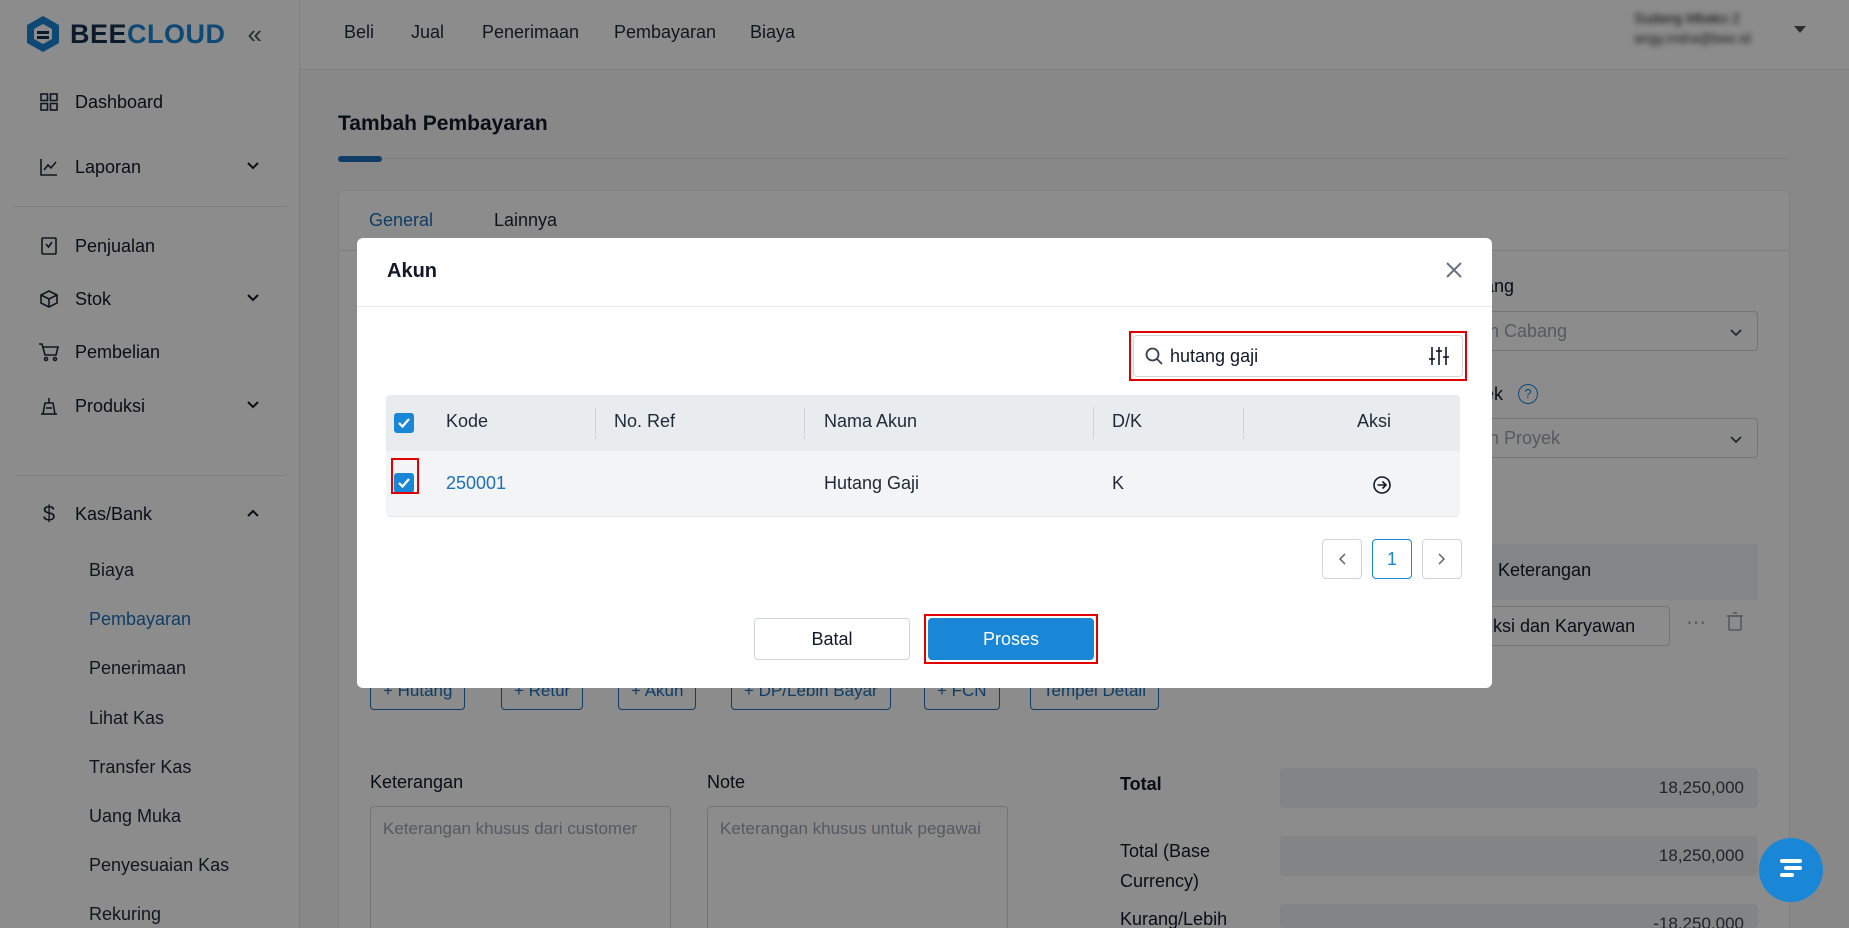 The width and height of the screenshot is (1849, 928). Describe the element at coordinates (1154, 358) in the screenshot. I see `search-icon` at that location.